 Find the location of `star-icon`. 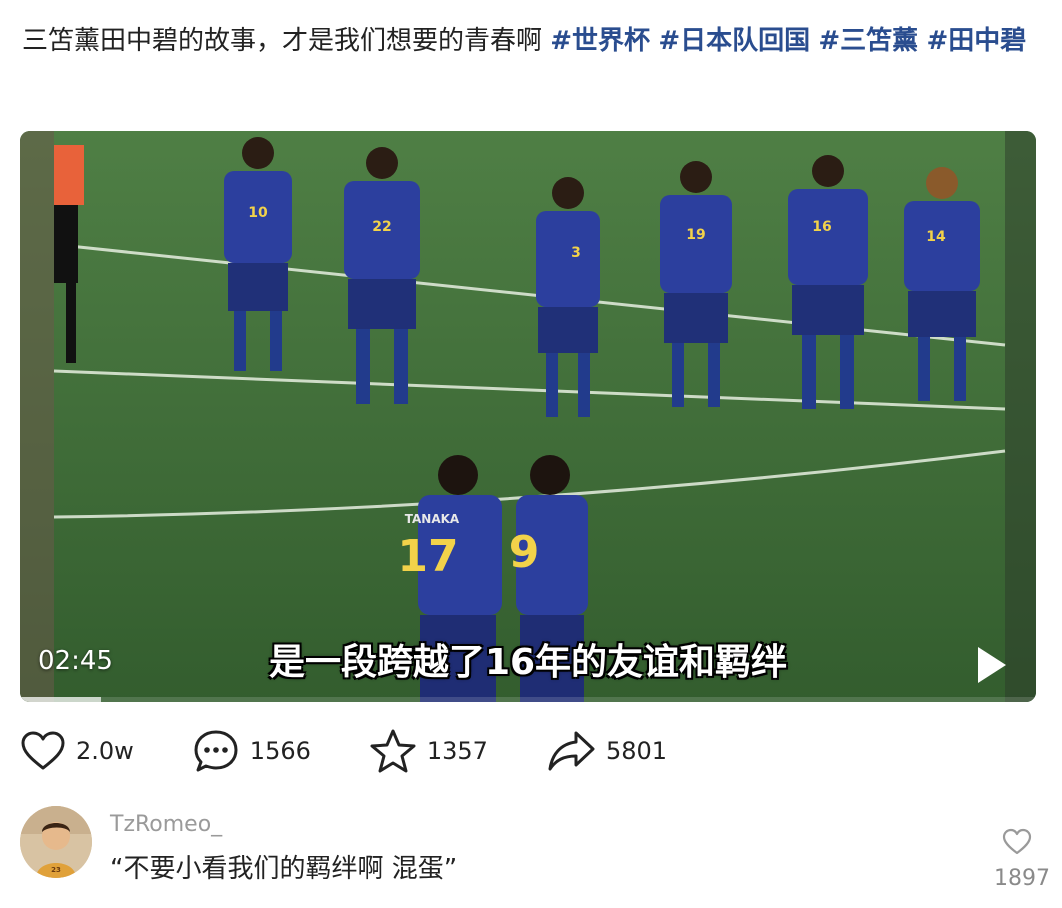

star-icon is located at coordinates (393, 751).